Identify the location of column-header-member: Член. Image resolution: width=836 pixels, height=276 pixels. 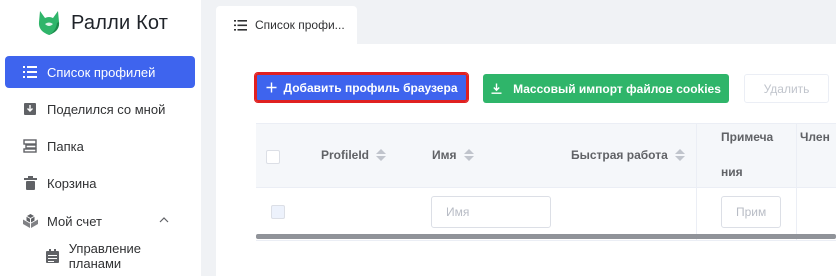
(815, 137).